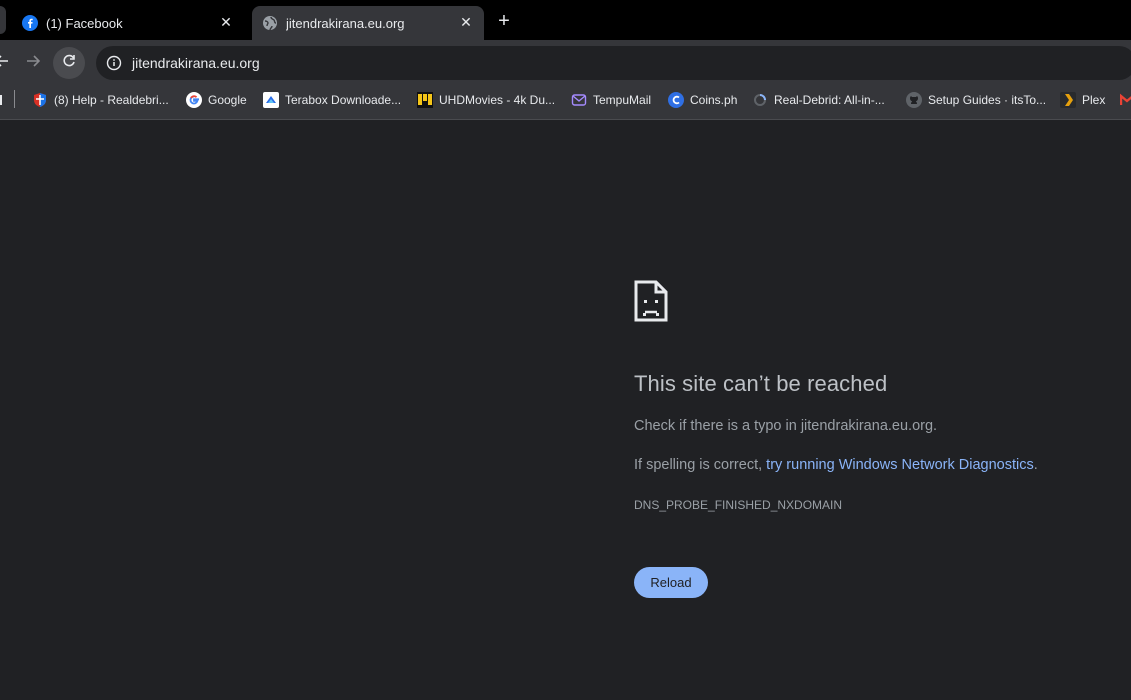 The height and width of the screenshot is (700, 1131). Describe the element at coordinates (700, 465) in the screenshot. I see `diagnostics-prefix: If spelling is correct,` at that location.